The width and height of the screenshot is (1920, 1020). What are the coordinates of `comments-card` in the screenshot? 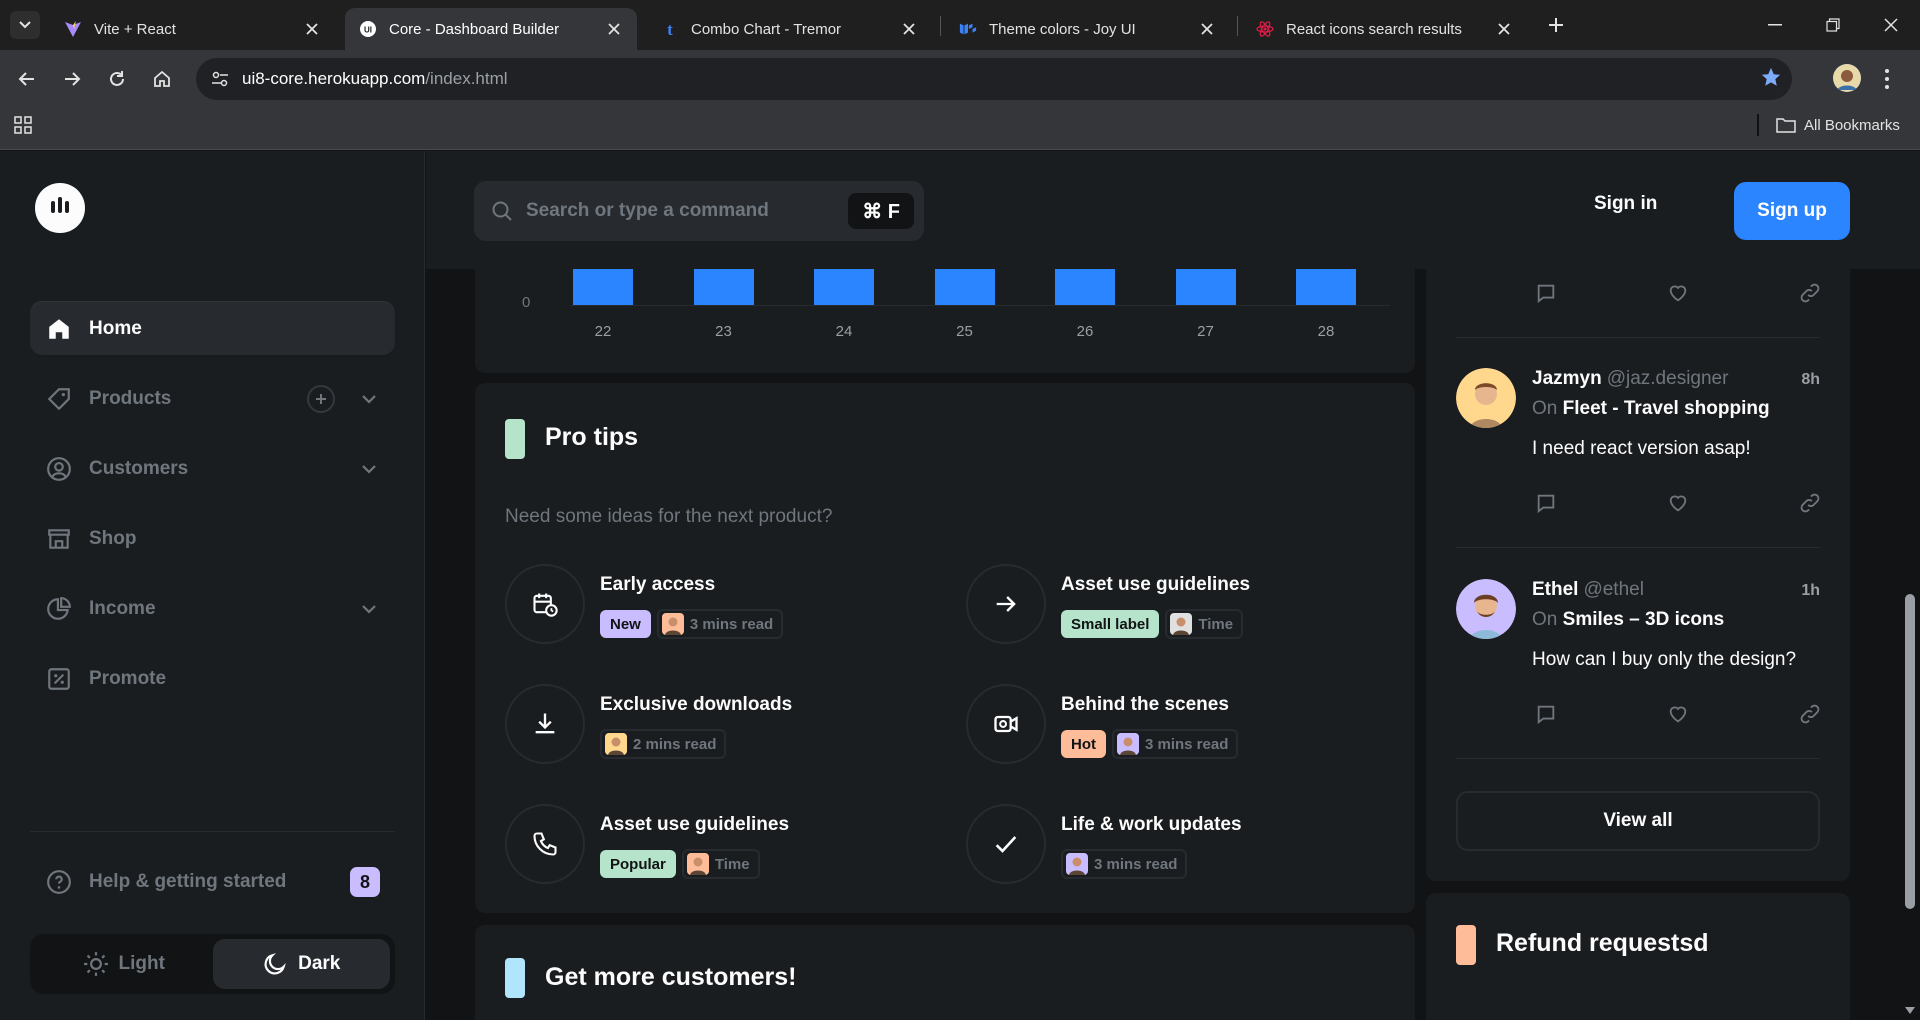 It's located at (1638, 546).